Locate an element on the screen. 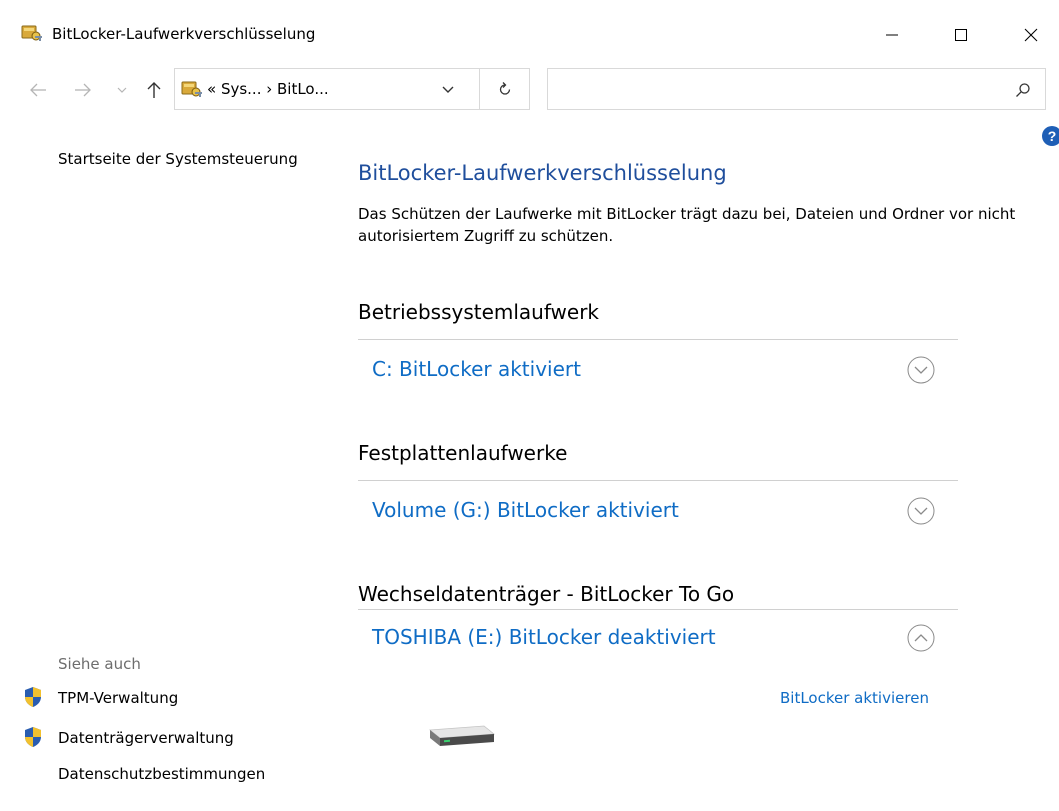  window-title: BitLocker-Laufwerkverschlüsselung is located at coordinates (184, 34).